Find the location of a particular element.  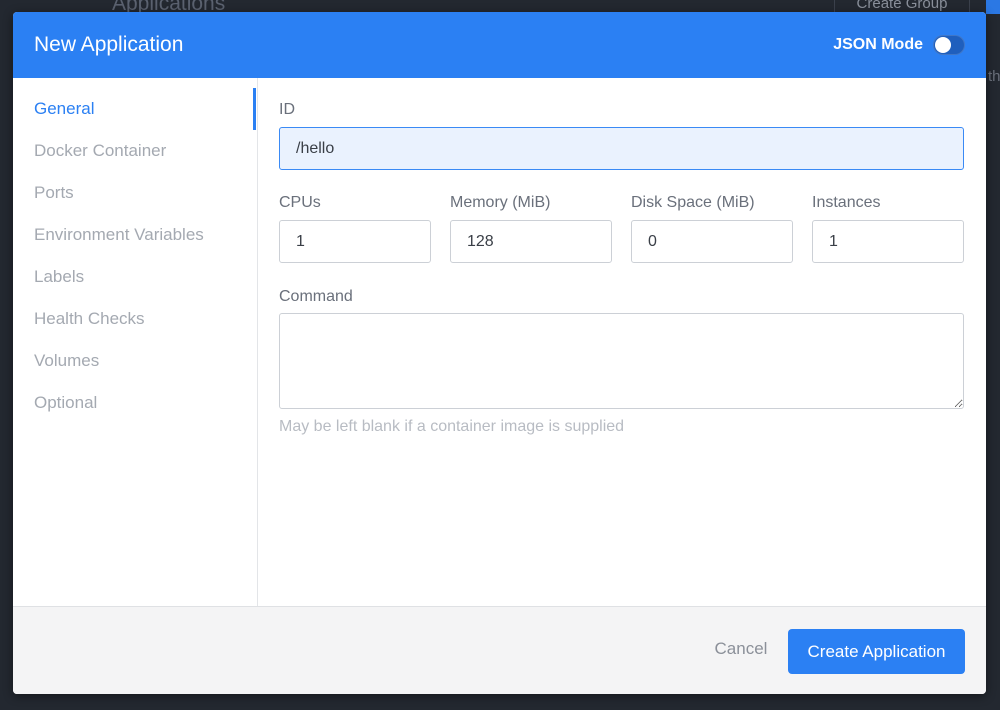

disk-space-input is located at coordinates (712, 241).